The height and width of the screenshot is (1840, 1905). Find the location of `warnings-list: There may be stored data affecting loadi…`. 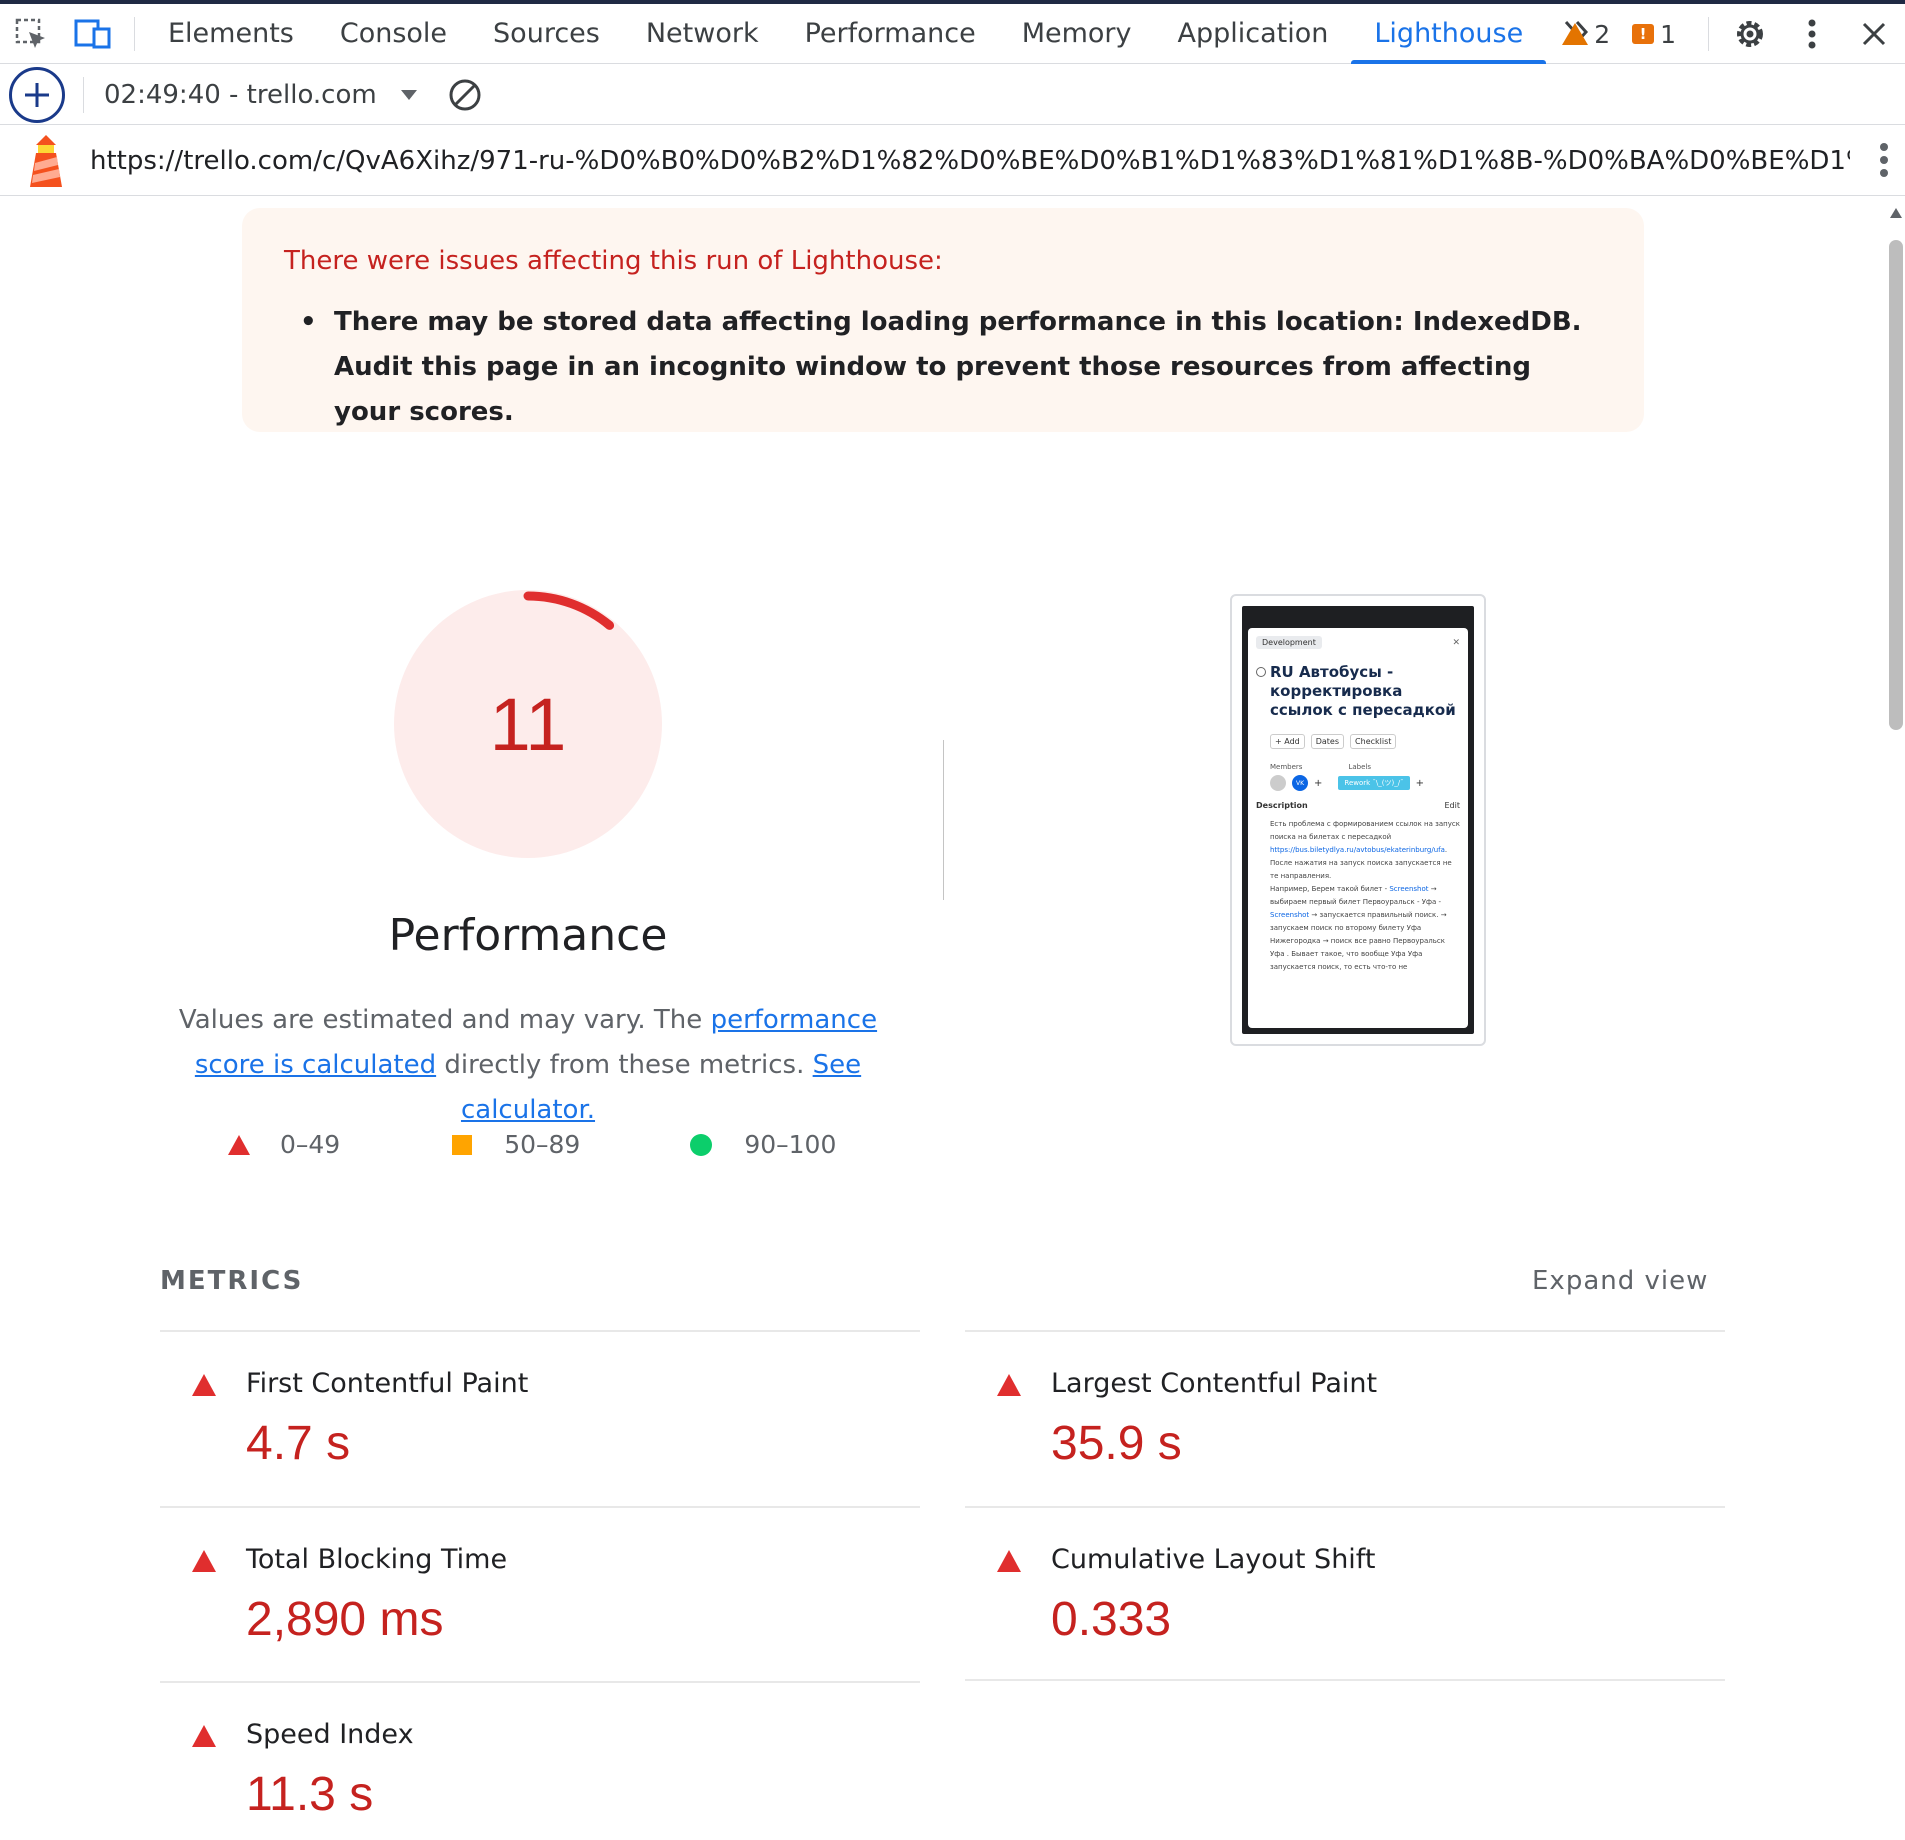

warnings-list: There may be stored data affecting loadi… is located at coordinates (943, 367).